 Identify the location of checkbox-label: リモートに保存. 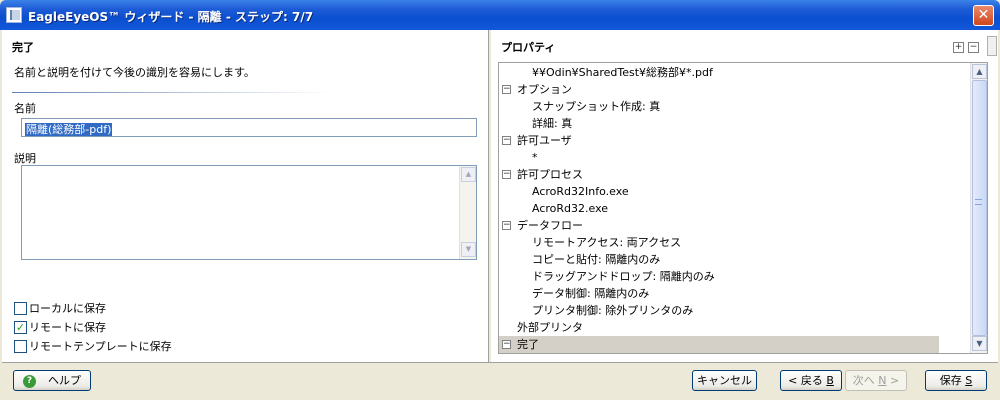
(67, 327).